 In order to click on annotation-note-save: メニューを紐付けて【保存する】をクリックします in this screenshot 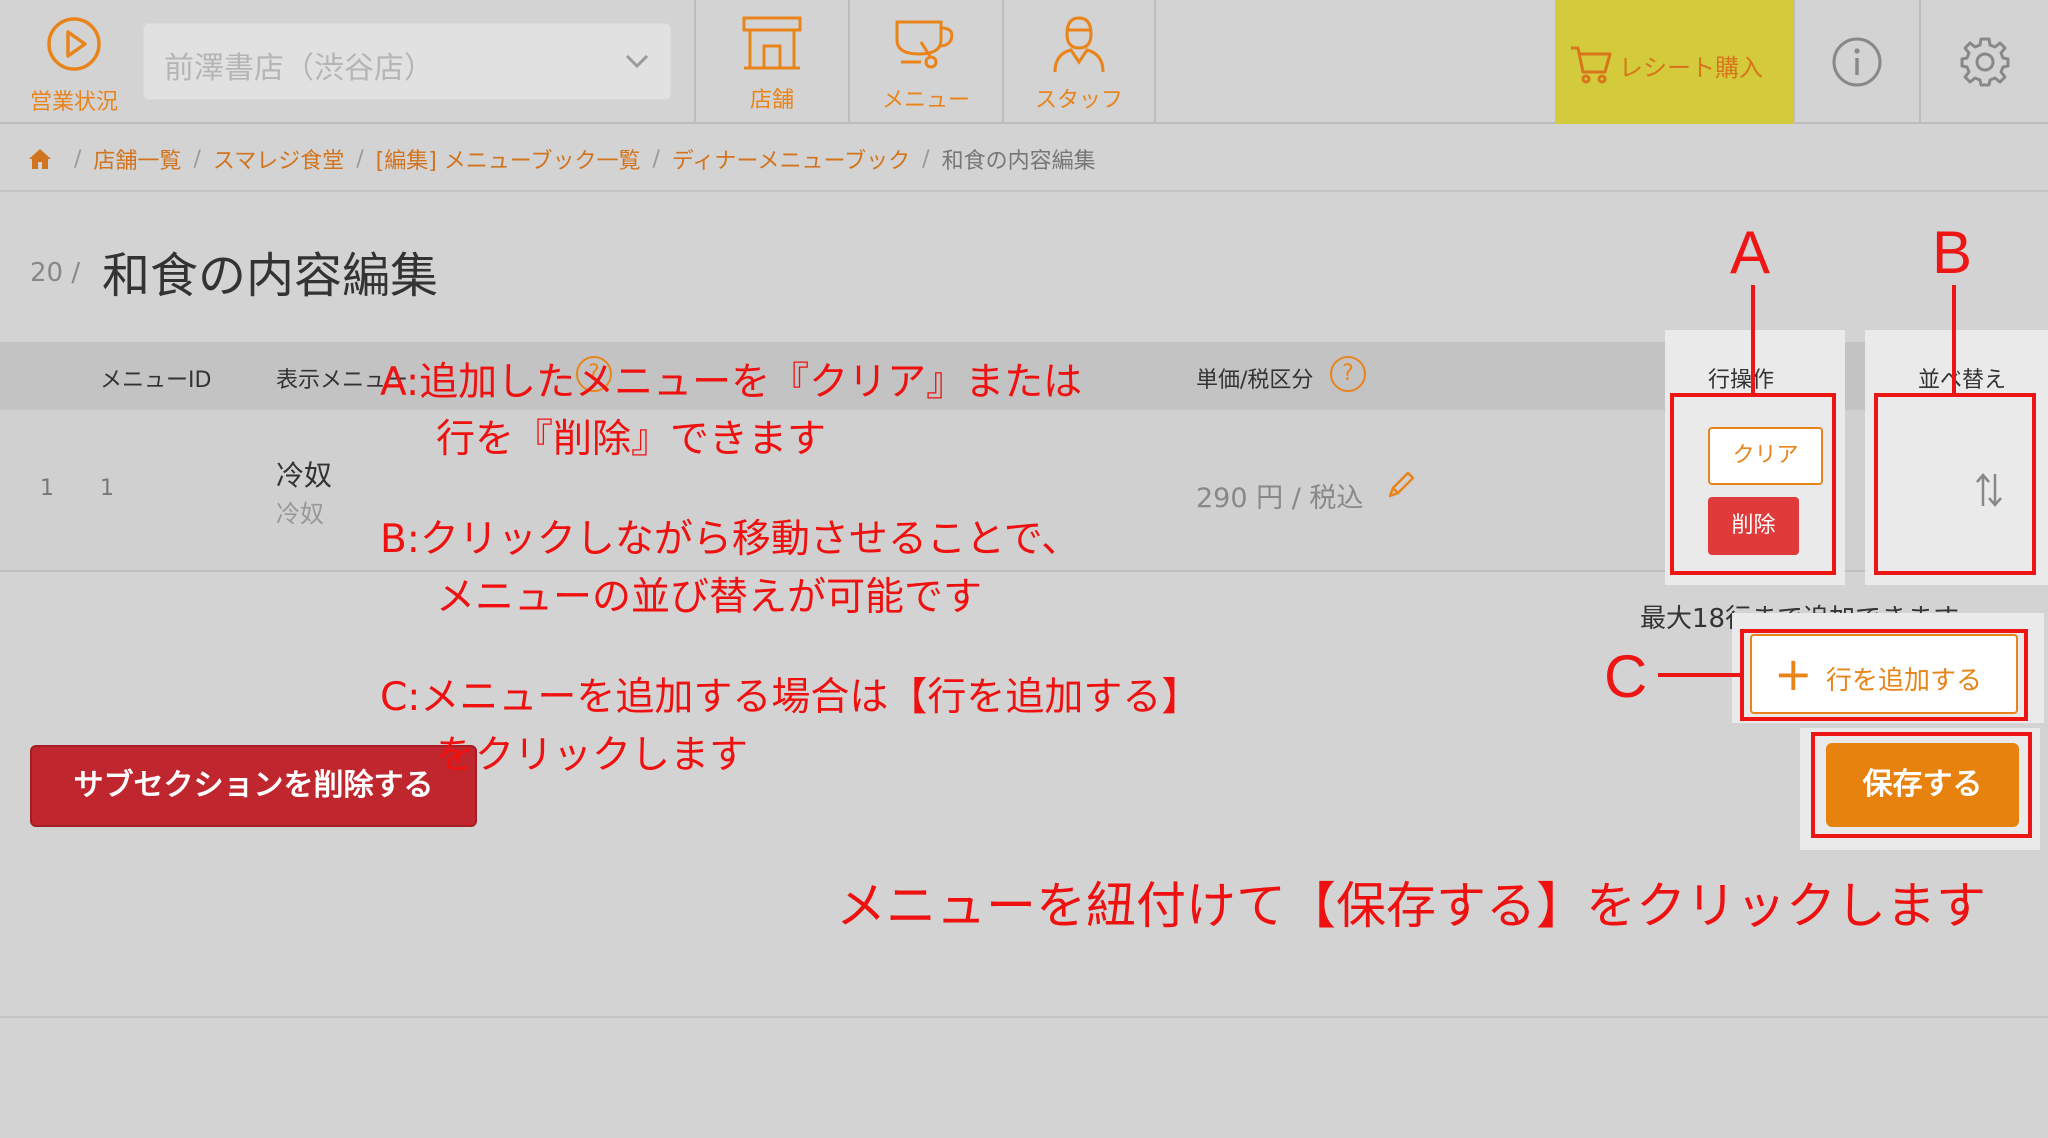, I will do `click(1411, 906)`.